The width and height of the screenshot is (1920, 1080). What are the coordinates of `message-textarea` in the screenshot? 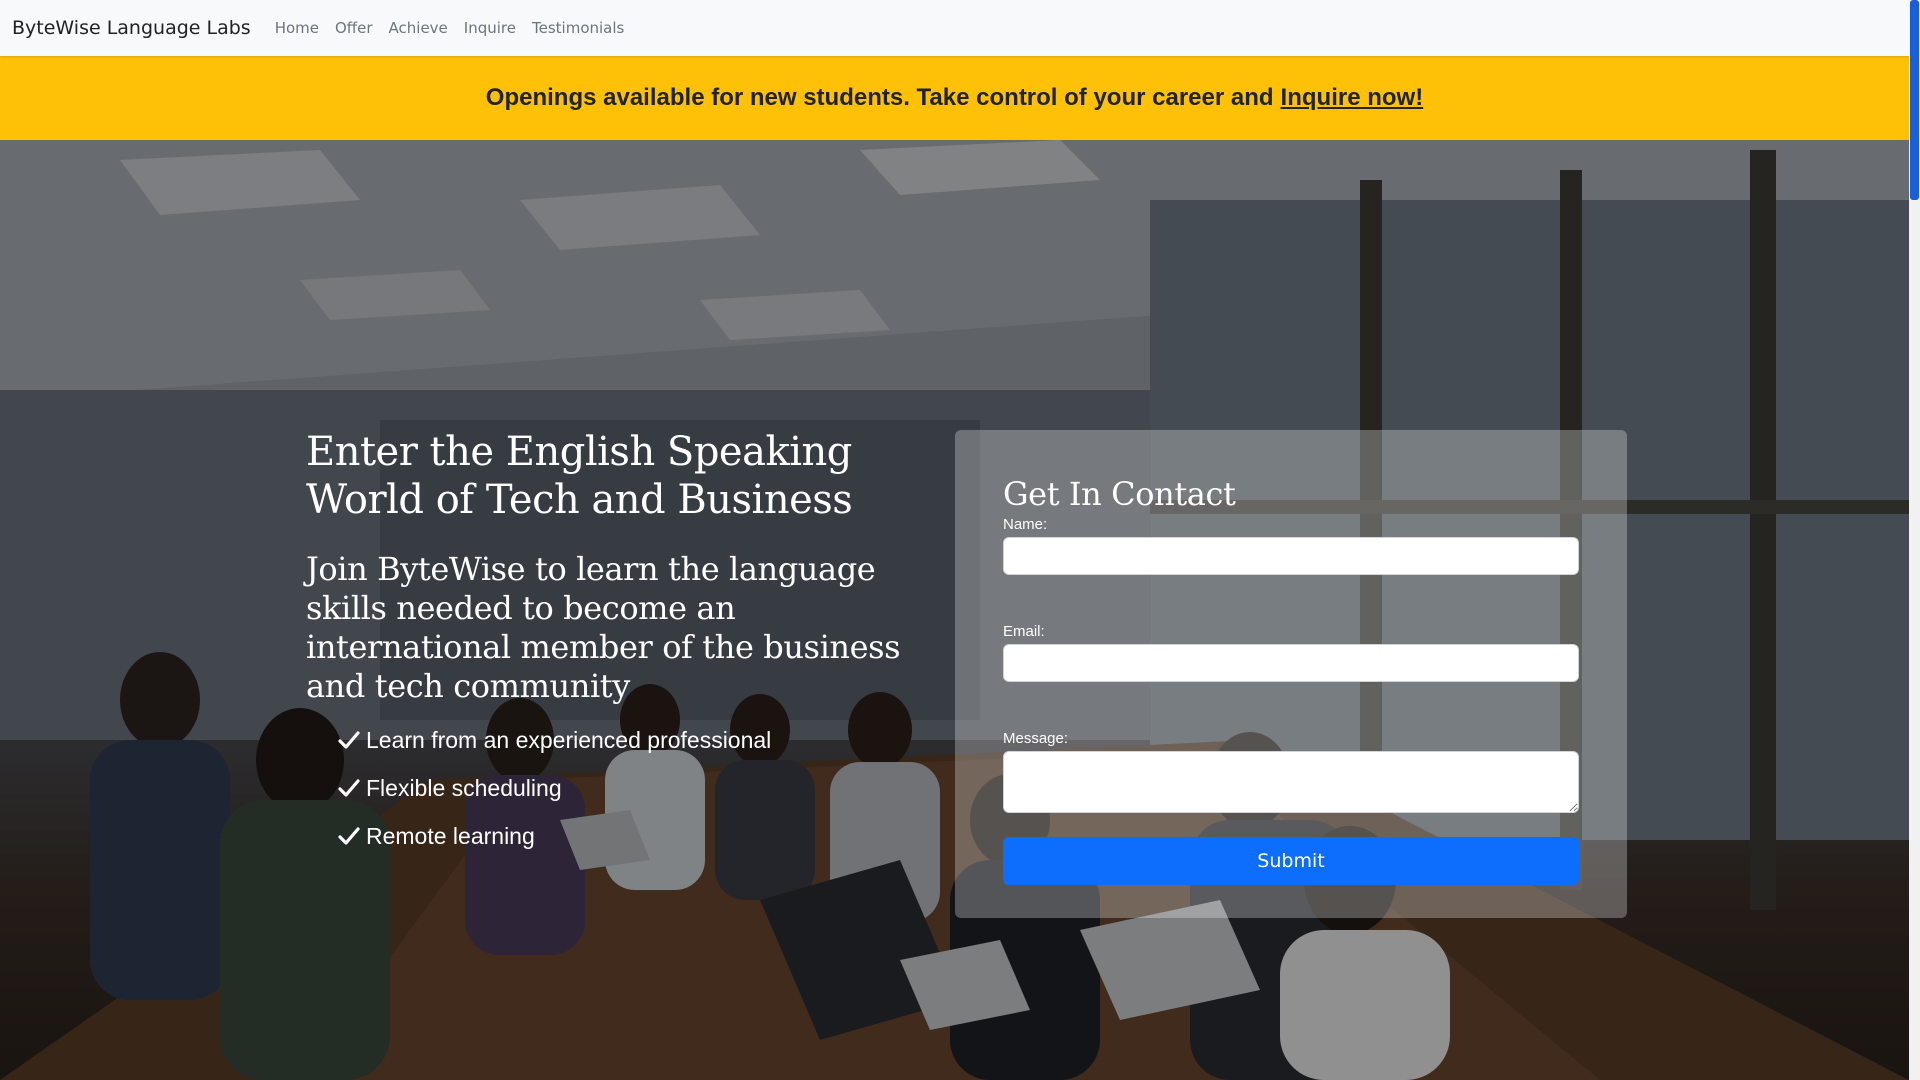 It's located at (1291, 782).